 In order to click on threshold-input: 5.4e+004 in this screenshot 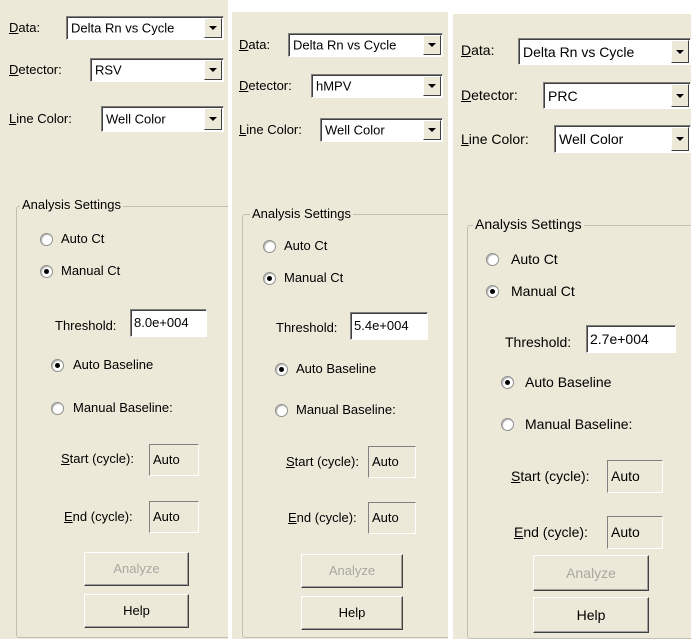, I will do `click(389, 326)`.